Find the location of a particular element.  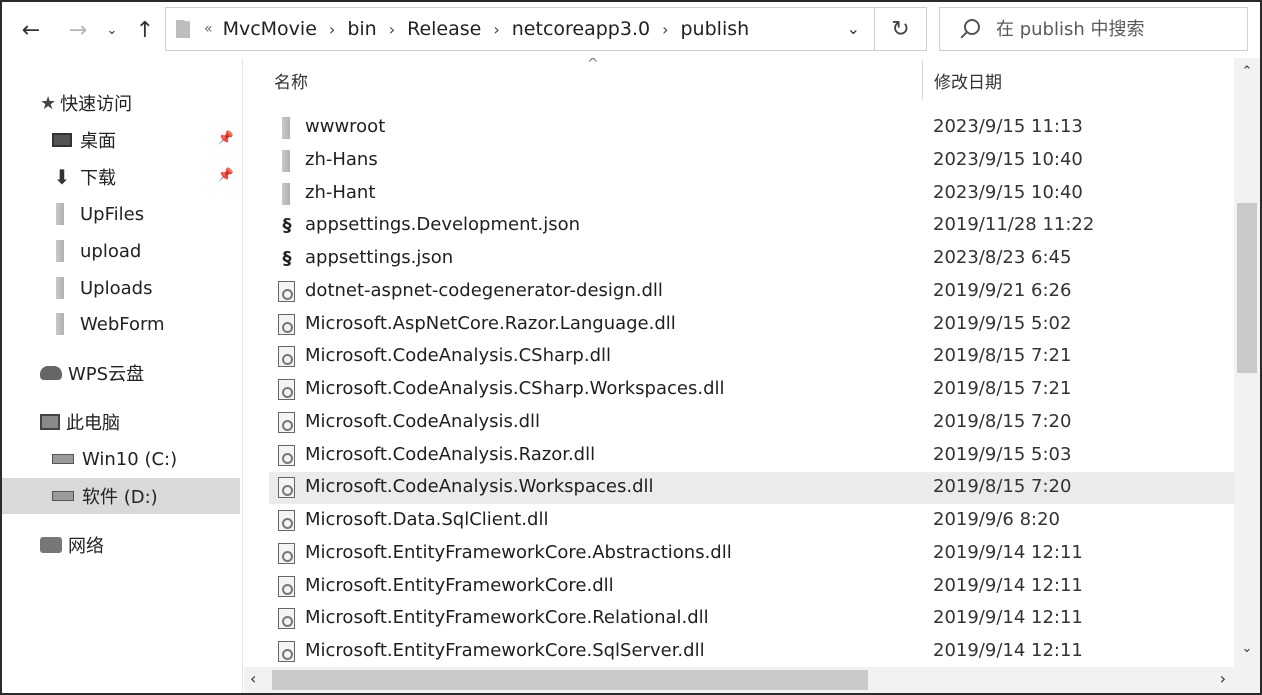

file-name: Microsoft.CodeAnalysis.CSharp.dll is located at coordinates (458, 356).